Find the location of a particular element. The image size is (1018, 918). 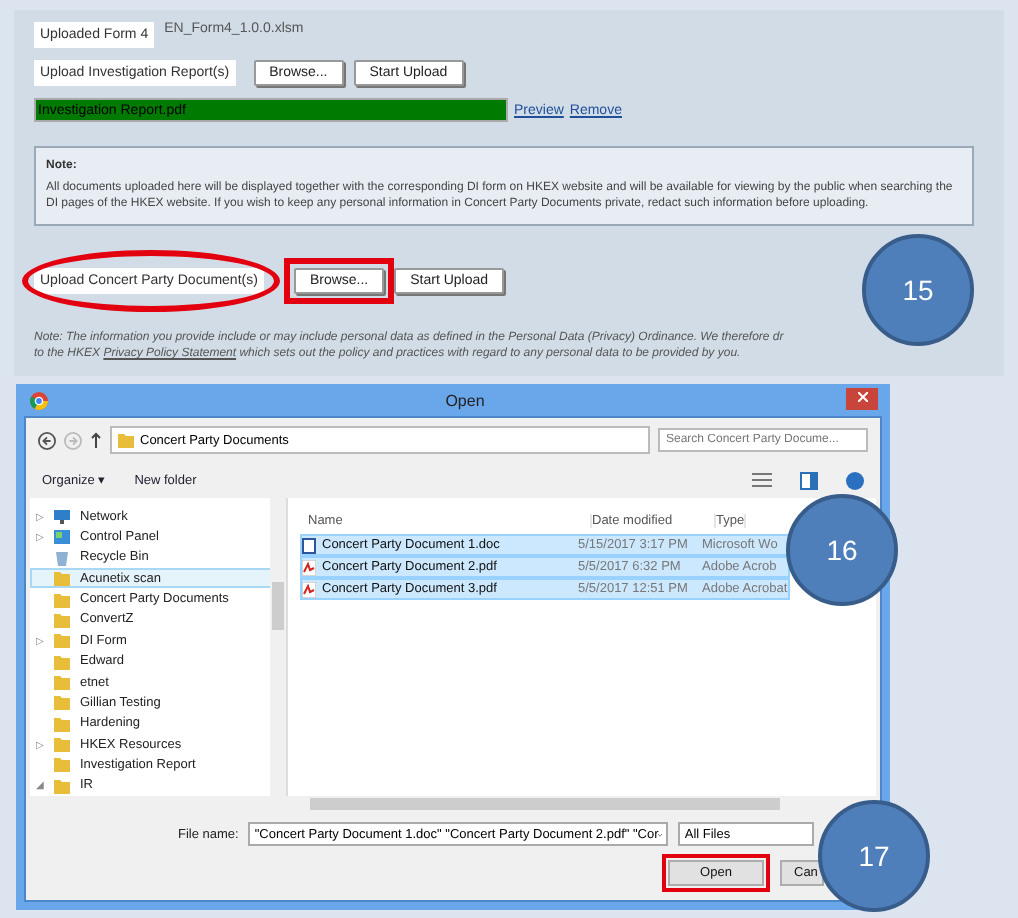

close-icon is located at coordinates (862, 397).